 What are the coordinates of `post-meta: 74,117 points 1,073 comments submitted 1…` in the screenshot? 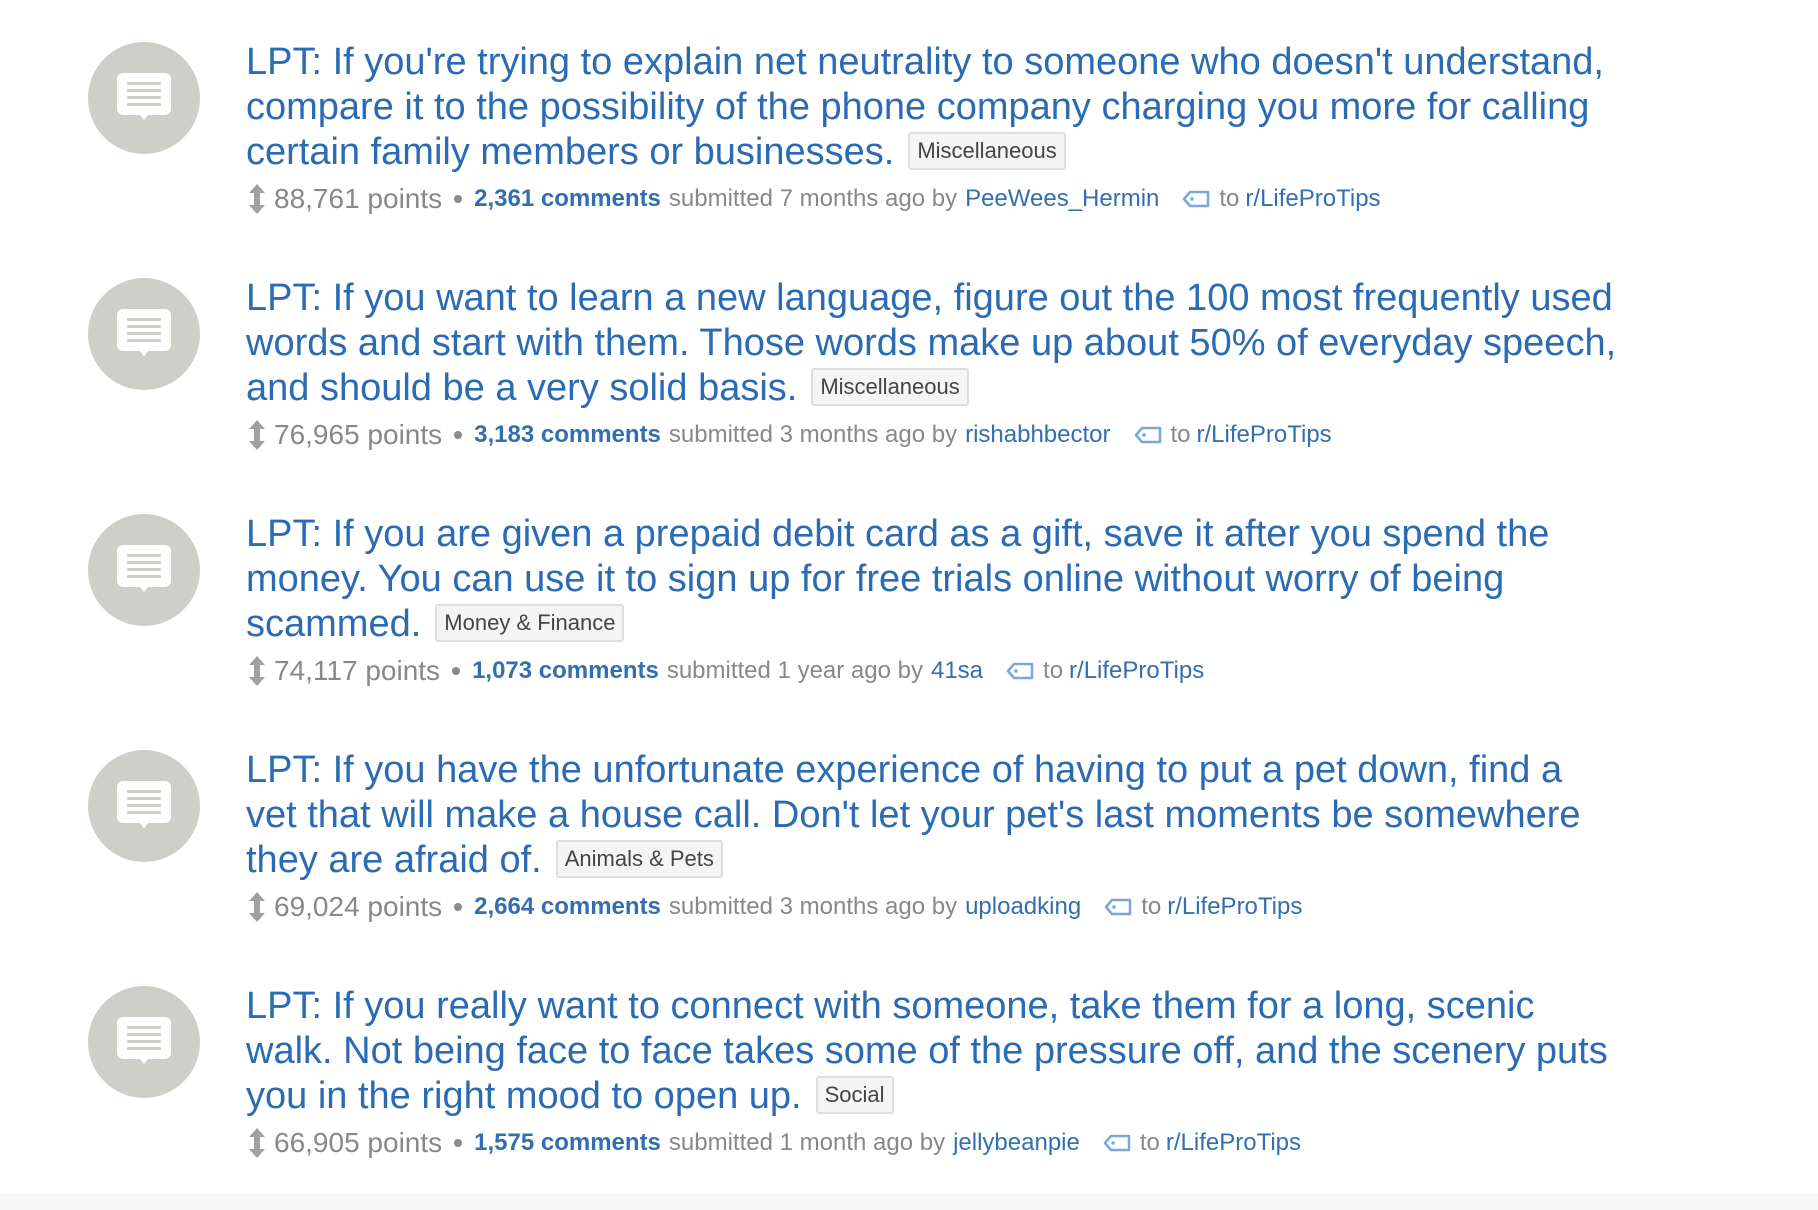 It's located at (1006, 671).